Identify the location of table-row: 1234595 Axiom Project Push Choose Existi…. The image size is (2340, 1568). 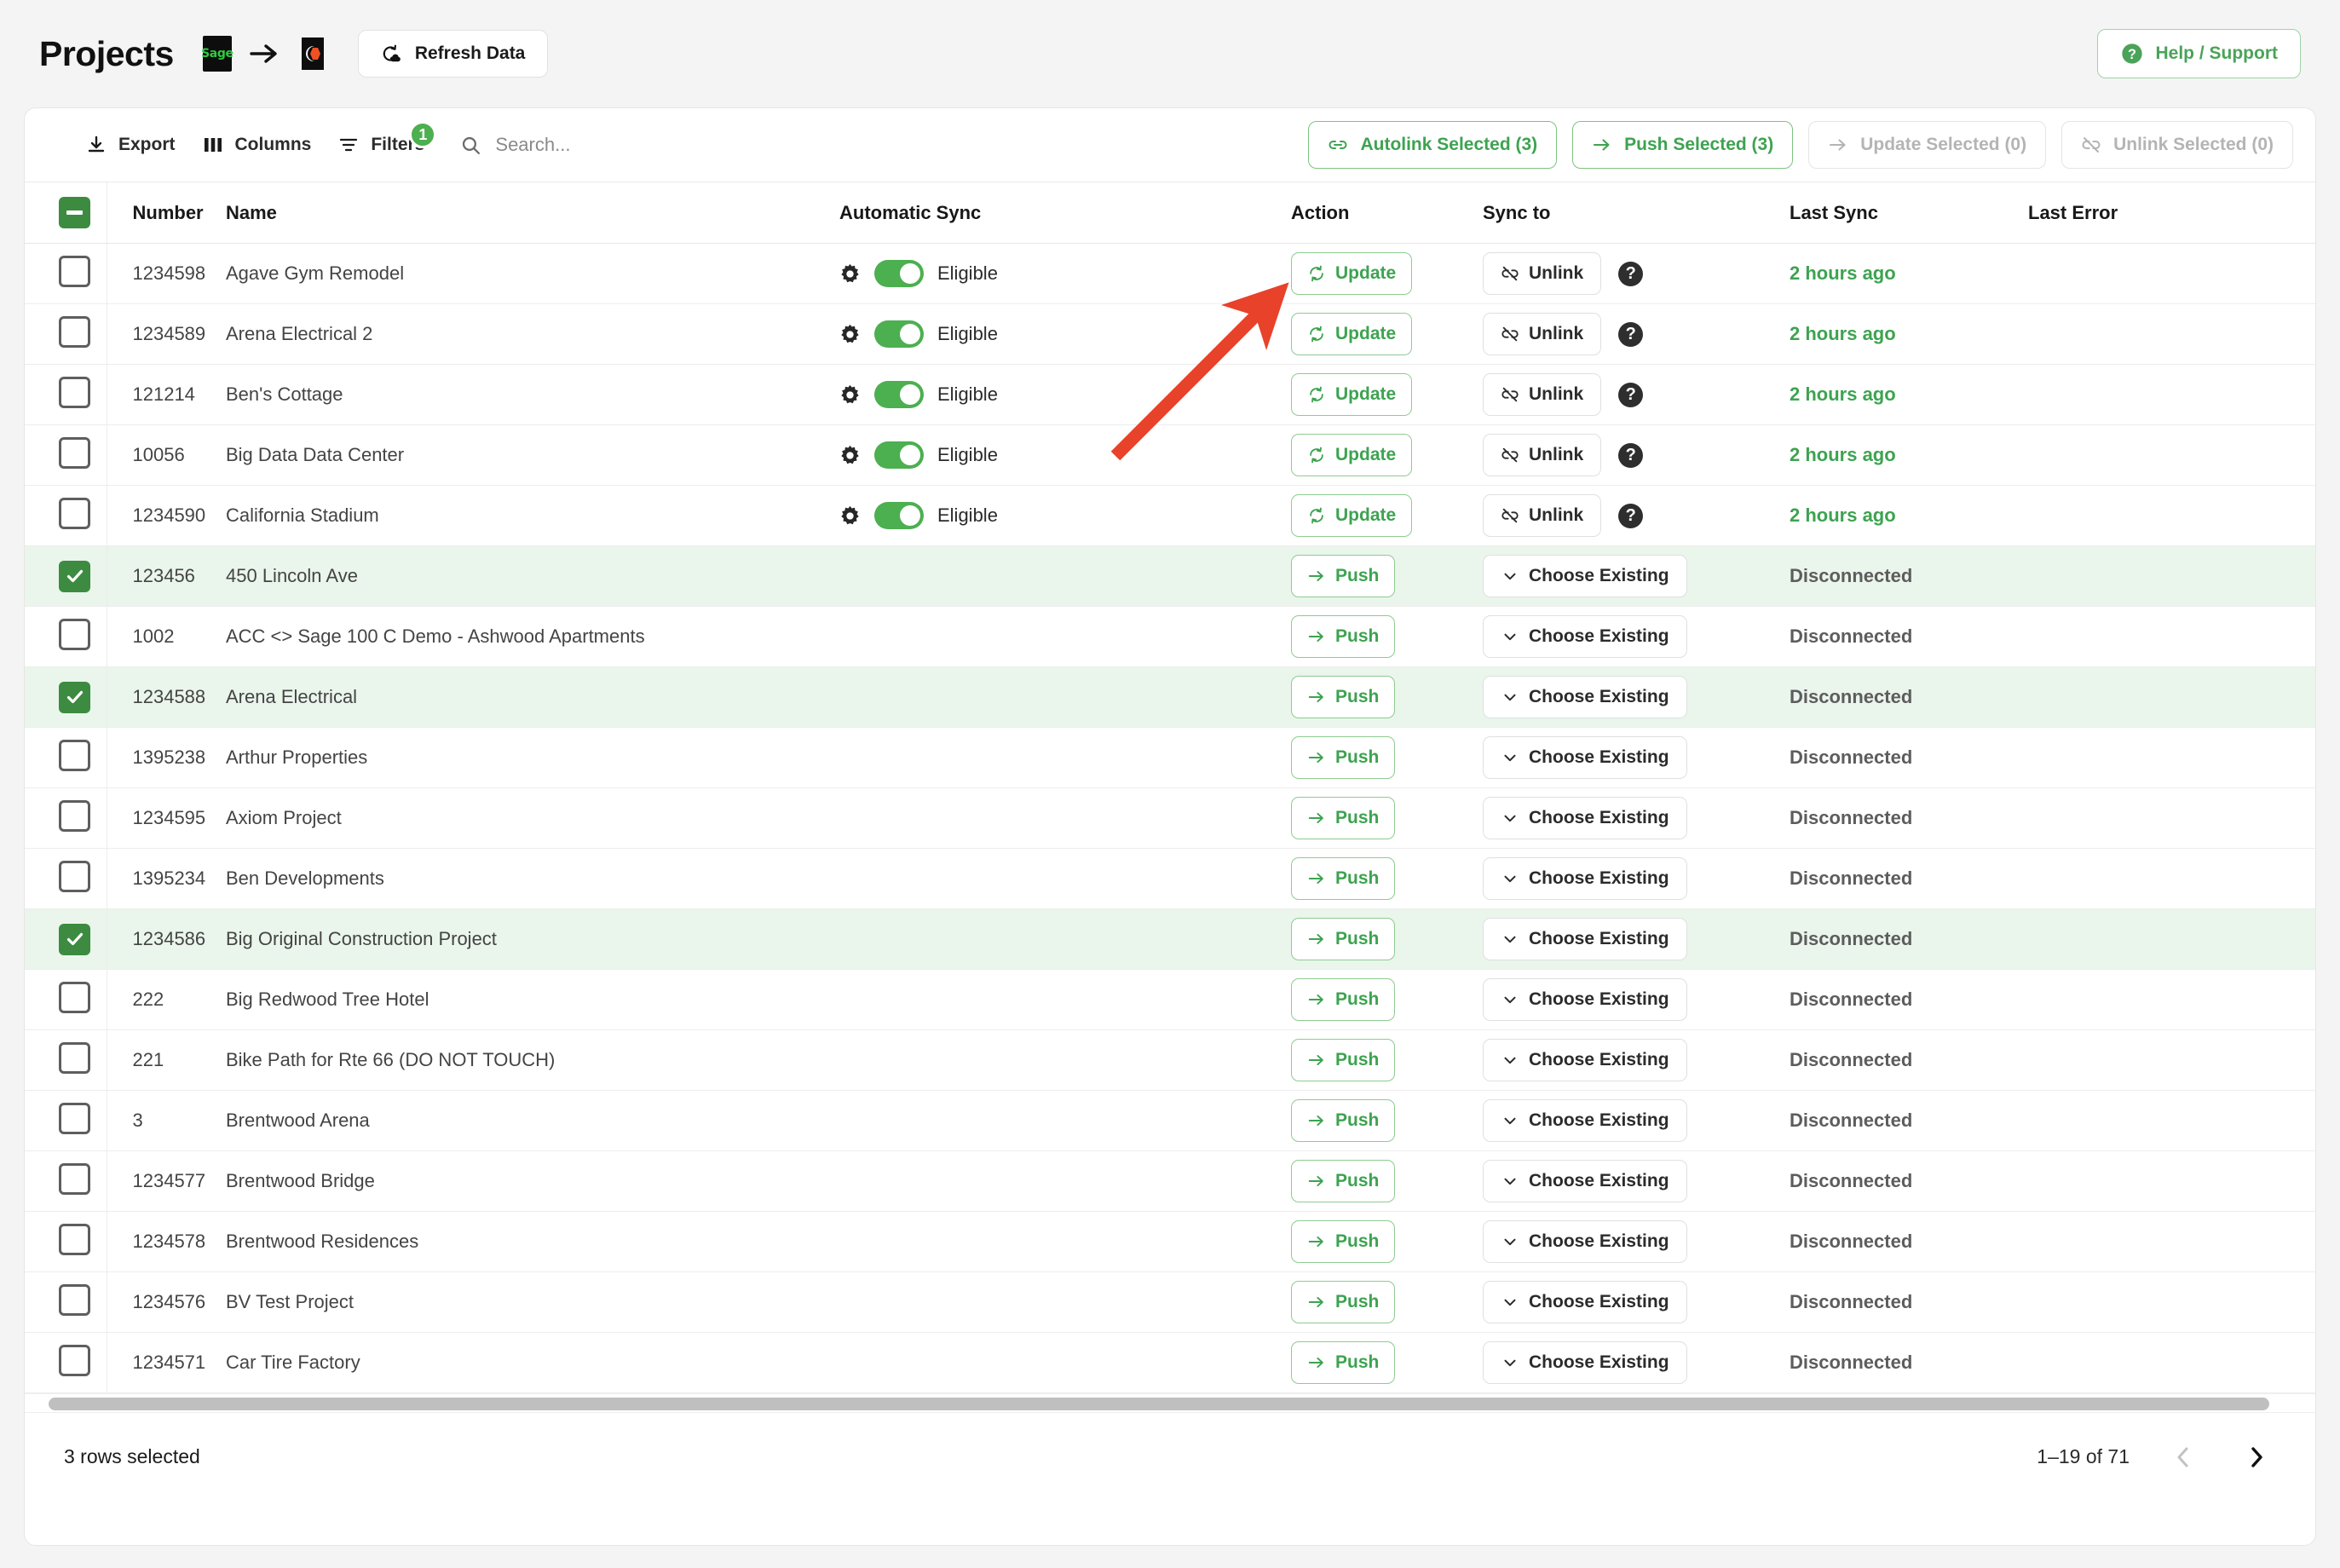
(1170, 818).